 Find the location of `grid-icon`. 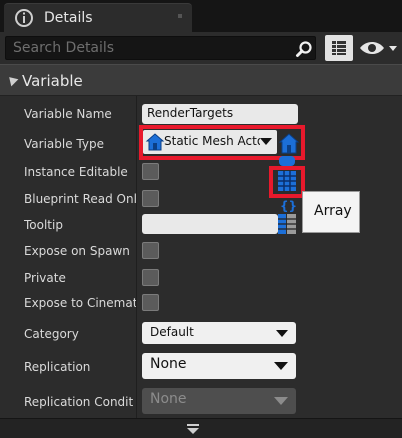

grid-icon is located at coordinates (339, 48).